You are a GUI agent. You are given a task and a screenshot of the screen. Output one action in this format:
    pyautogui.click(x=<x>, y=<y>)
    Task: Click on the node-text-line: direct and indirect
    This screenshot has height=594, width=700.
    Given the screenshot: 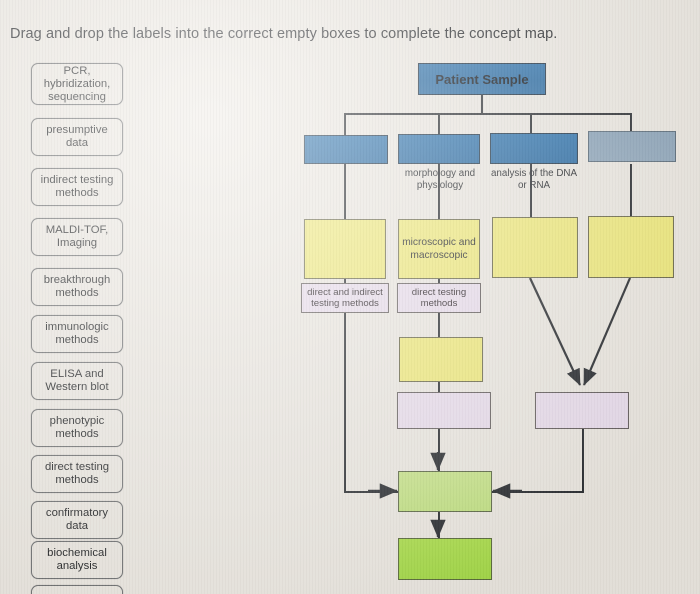 What is the action you would take?
    pyautogui.click(x=345, y=292)
    